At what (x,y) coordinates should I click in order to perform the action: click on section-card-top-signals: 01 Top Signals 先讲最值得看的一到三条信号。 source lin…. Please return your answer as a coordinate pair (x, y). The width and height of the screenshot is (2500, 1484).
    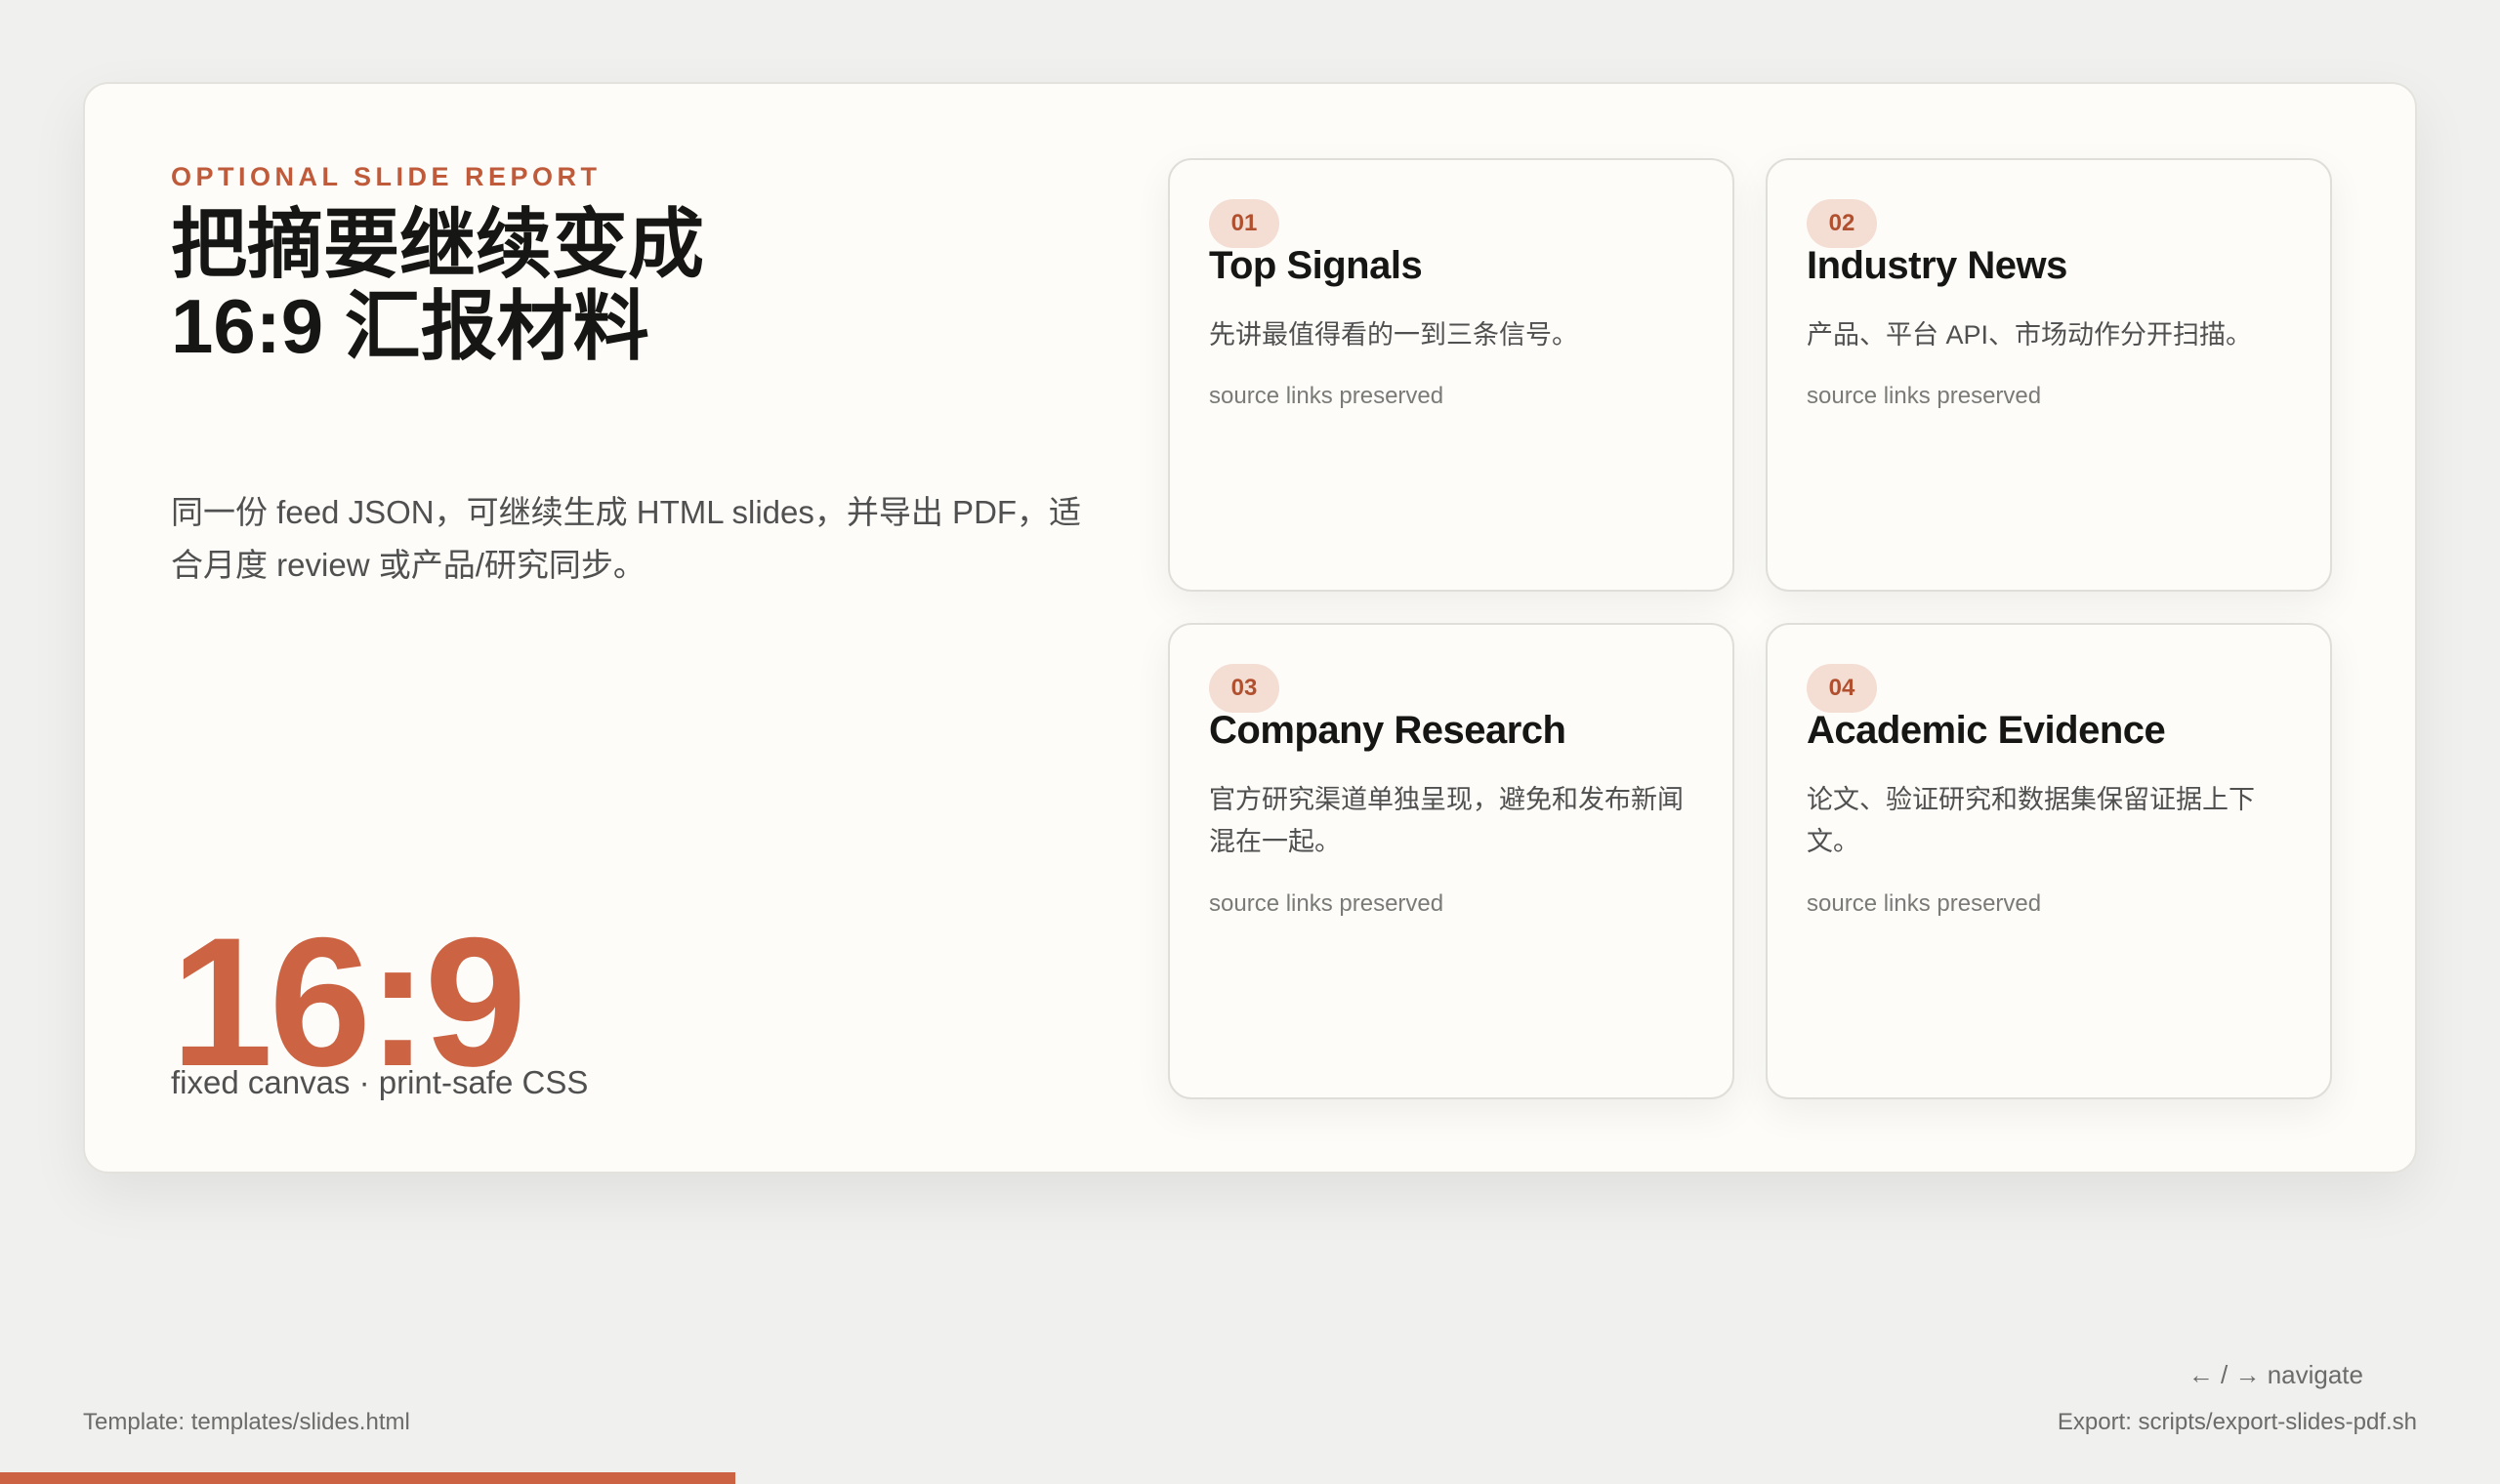
    Looking at the image, I should click on (1451, 375).